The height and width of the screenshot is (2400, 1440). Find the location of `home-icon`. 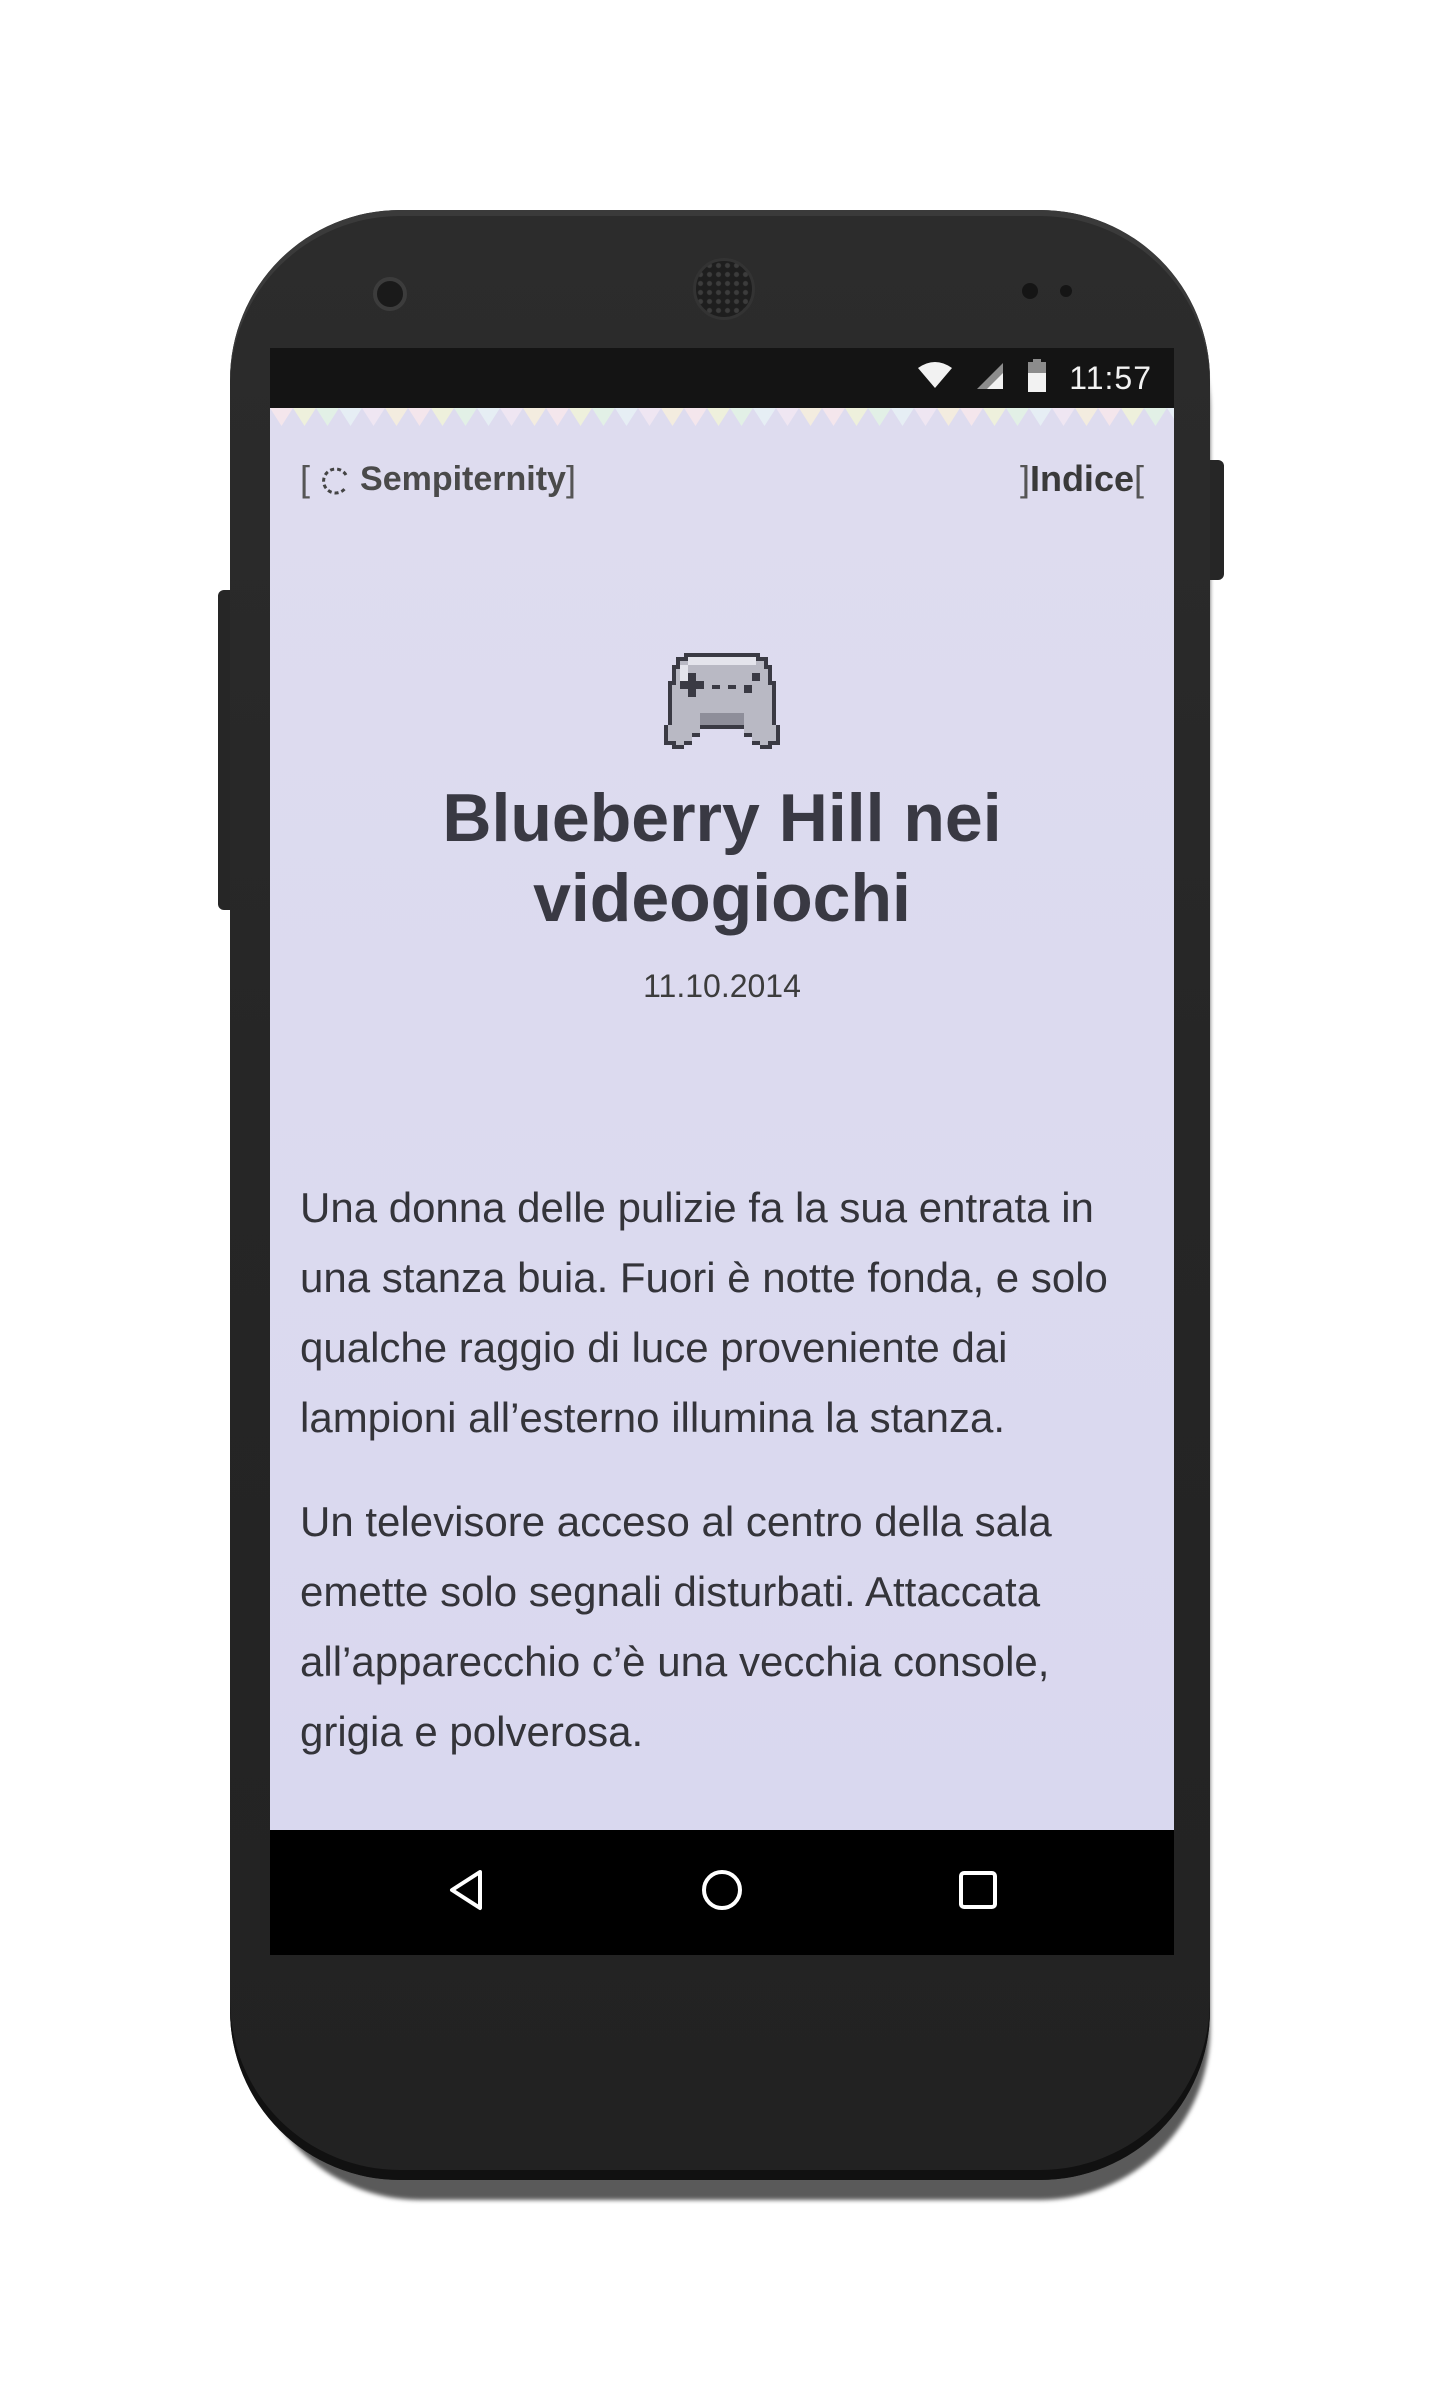

home-icon is located at coordinates (722, 1892).